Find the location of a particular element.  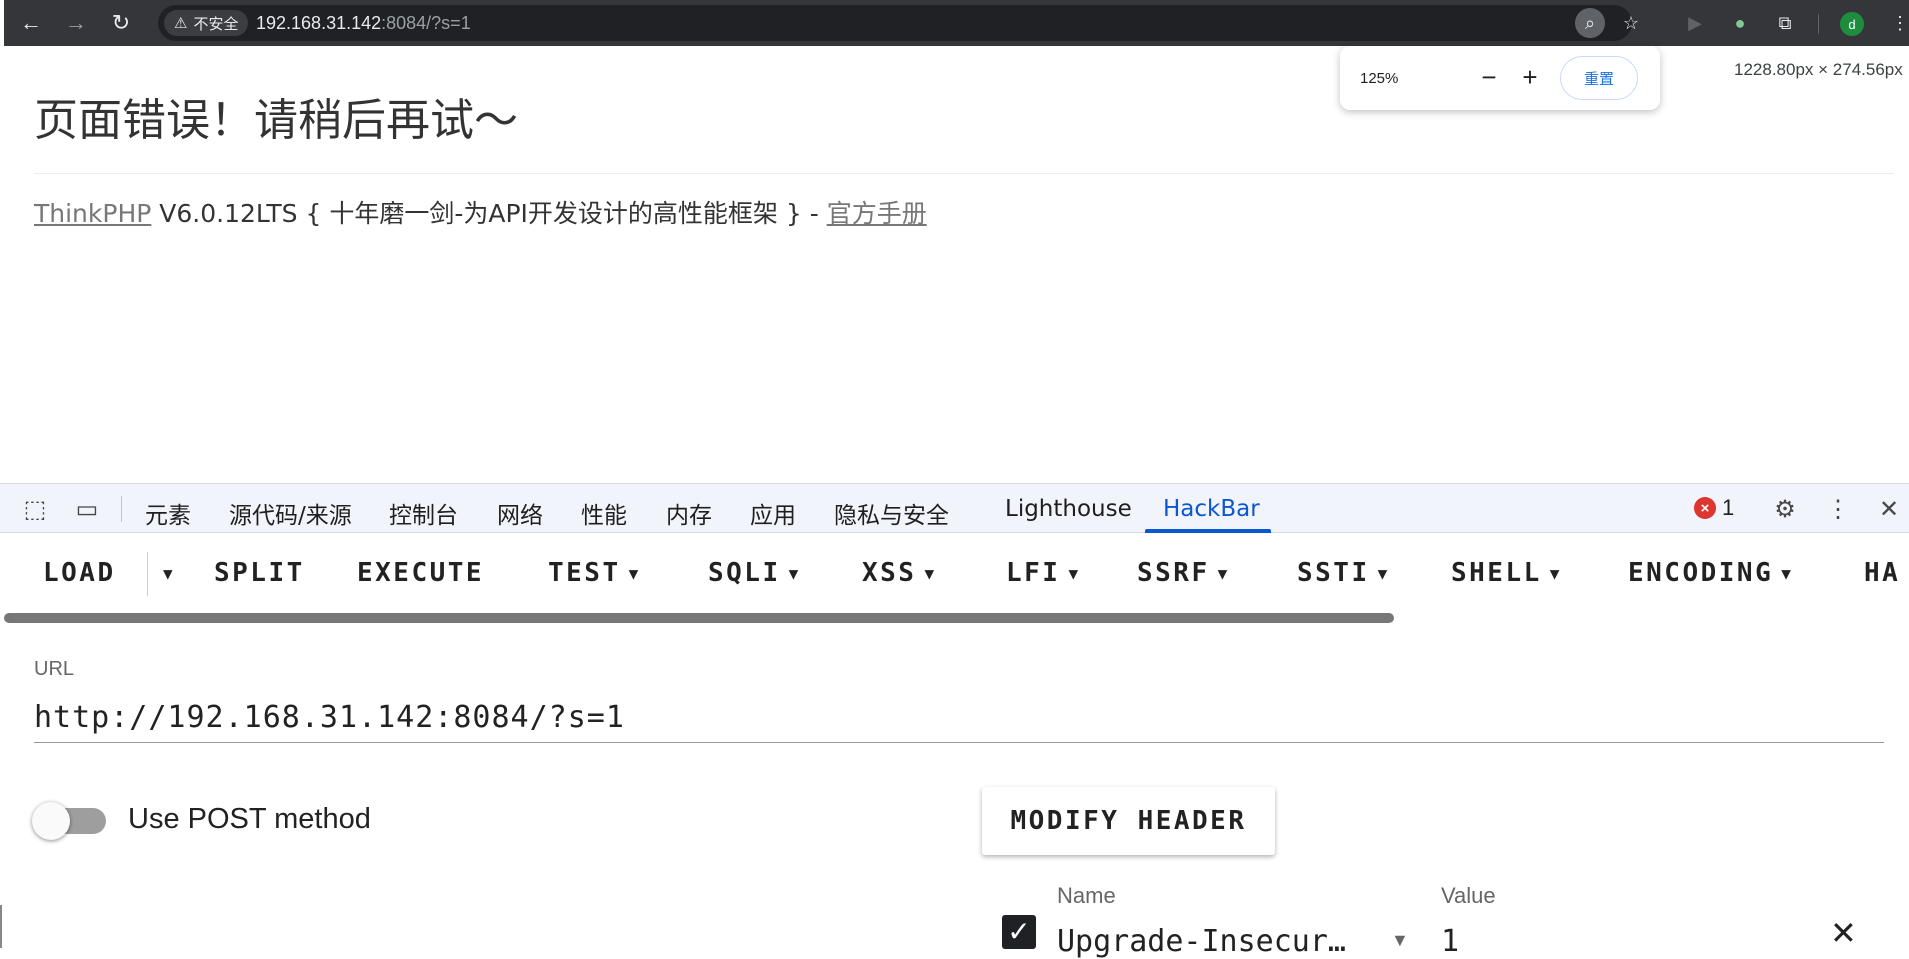

heading-divider is located at coordinates (964, 173).